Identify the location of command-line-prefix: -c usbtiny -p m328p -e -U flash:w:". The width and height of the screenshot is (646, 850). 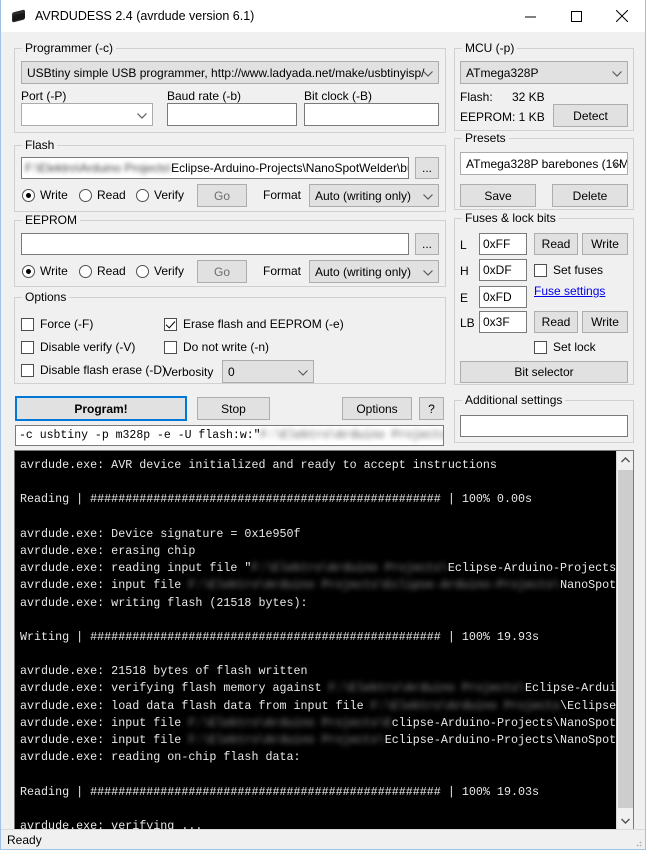
(140, 435).